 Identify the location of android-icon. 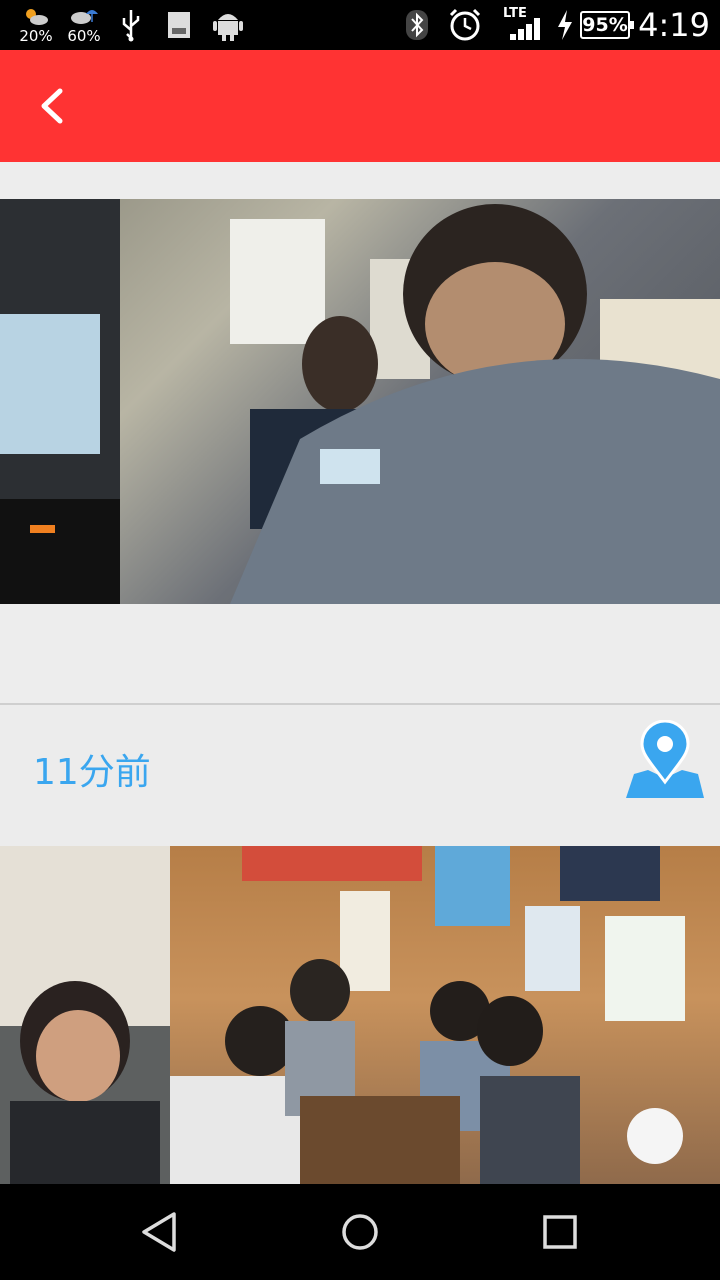
(228, 27).